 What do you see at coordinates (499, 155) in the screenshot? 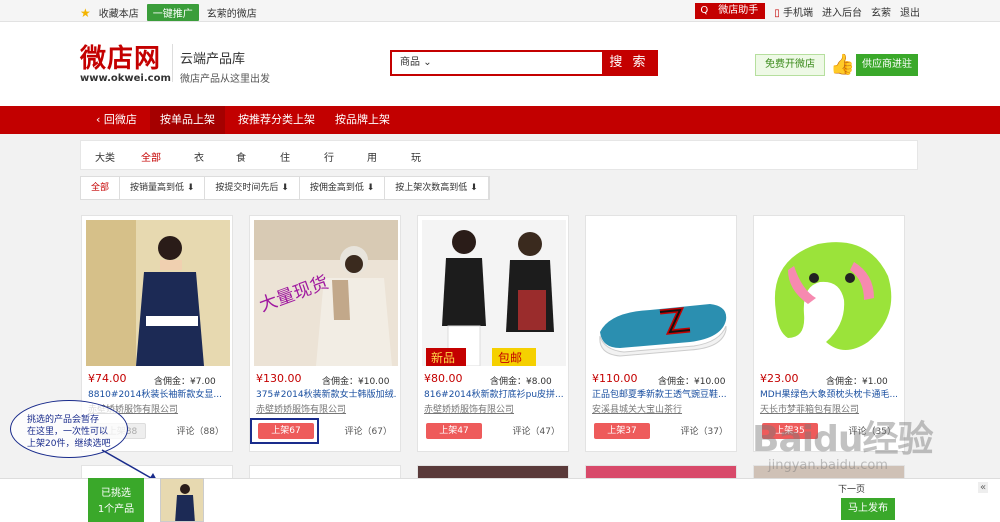
I see `category-filter: 大类 全部 衣 食 住 行 用 玩` at bounding box center [499, 155].